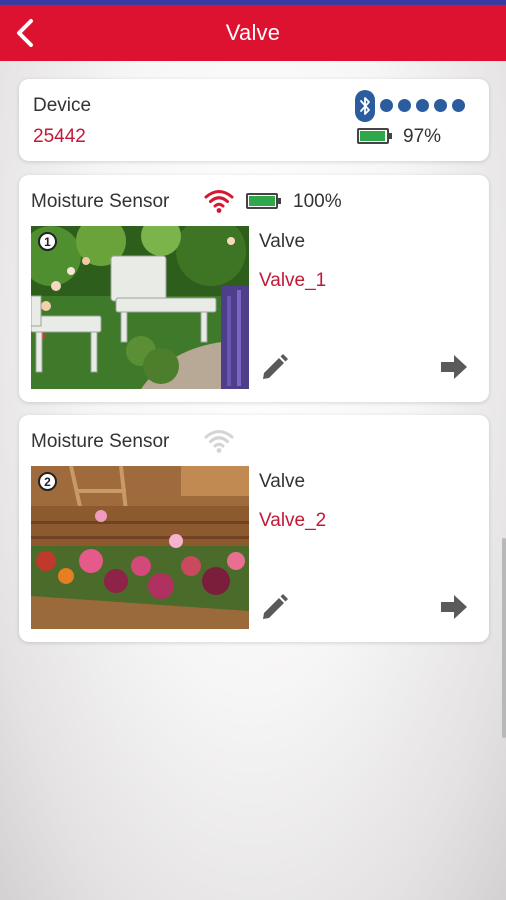  I want to click on chevron-left-icon, so click(25, 33).